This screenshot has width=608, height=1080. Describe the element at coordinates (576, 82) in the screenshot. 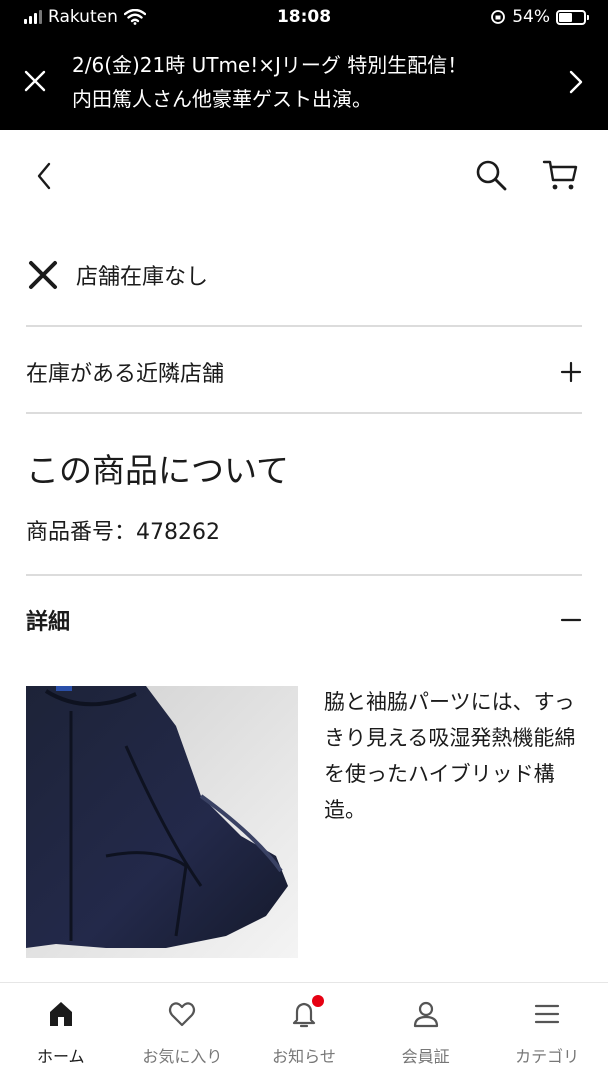

I see `chevron-right-icon` at that location.